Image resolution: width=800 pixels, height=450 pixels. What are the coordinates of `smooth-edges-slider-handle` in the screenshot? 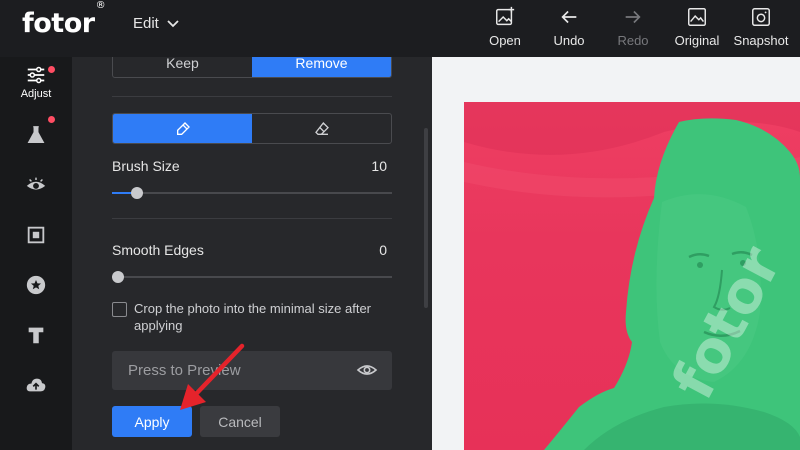 It's located at (118, 277).